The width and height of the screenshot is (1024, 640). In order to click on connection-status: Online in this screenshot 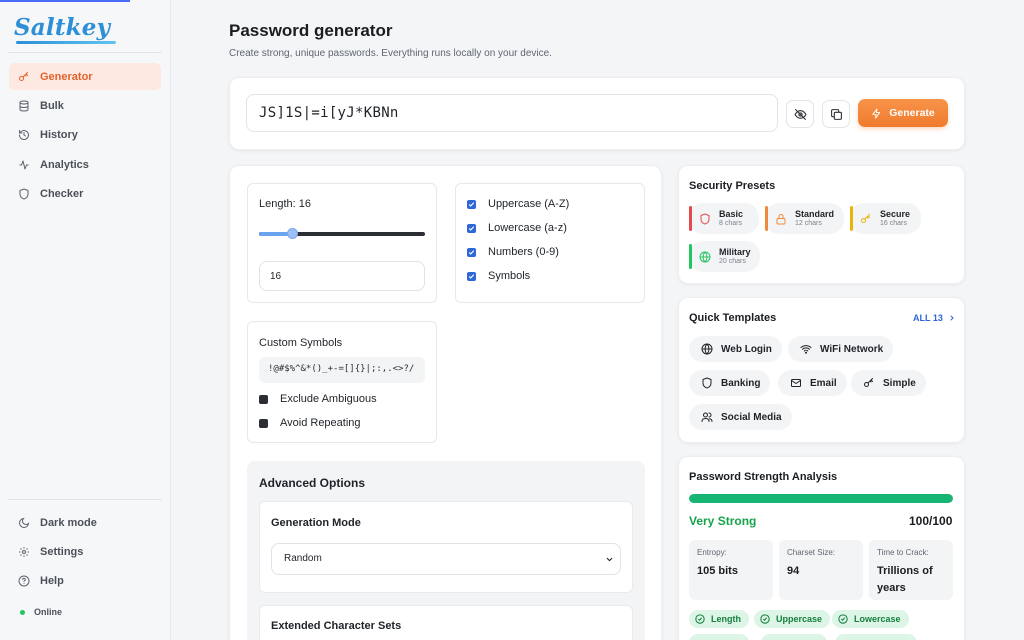, I will do `click(41, 612)`.